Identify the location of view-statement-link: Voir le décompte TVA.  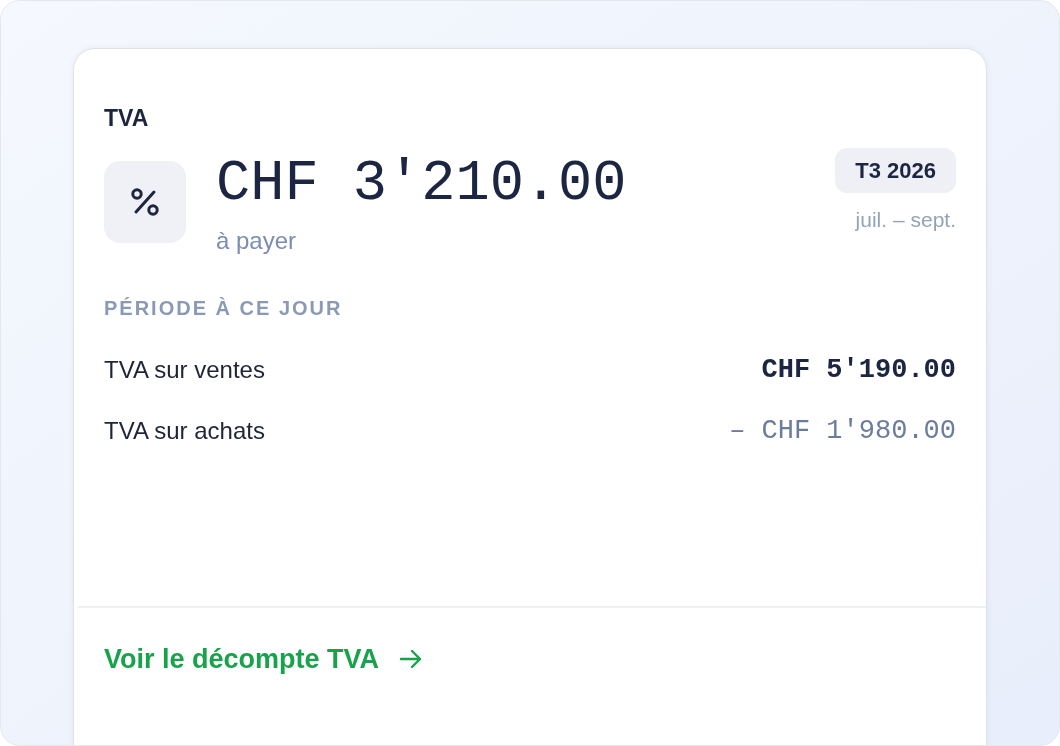
(264, 659).